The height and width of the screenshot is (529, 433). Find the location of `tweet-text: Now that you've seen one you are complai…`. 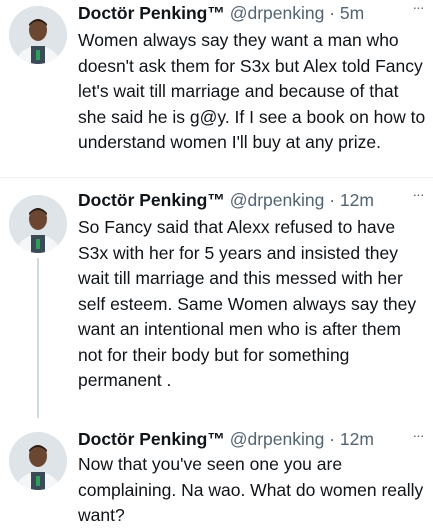

tweet-text: Now that you've seen one you are complai… is located at coordinates (251, 489).